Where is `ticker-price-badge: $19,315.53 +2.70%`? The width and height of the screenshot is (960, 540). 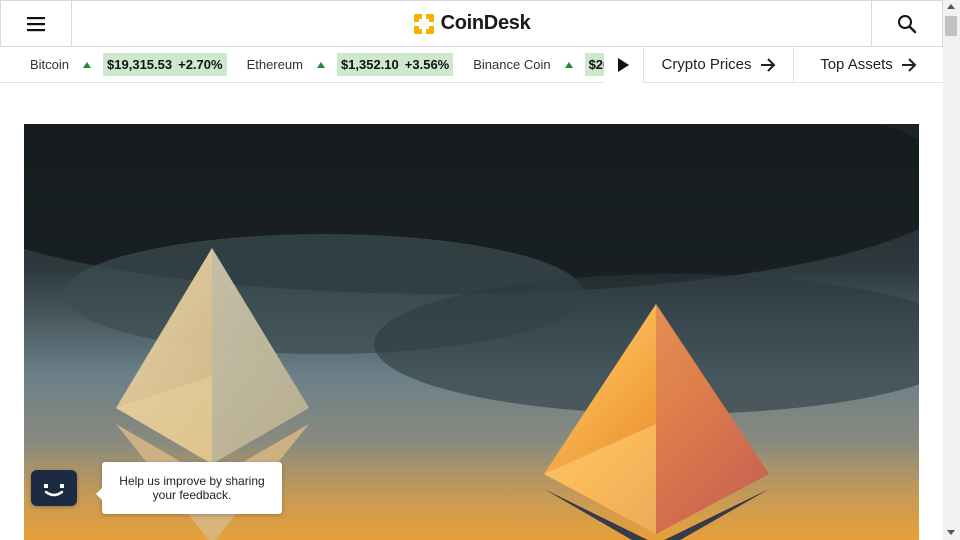
ticker-price-badge: $19,315.53 +2.70% is located at coordinates (165, 64).